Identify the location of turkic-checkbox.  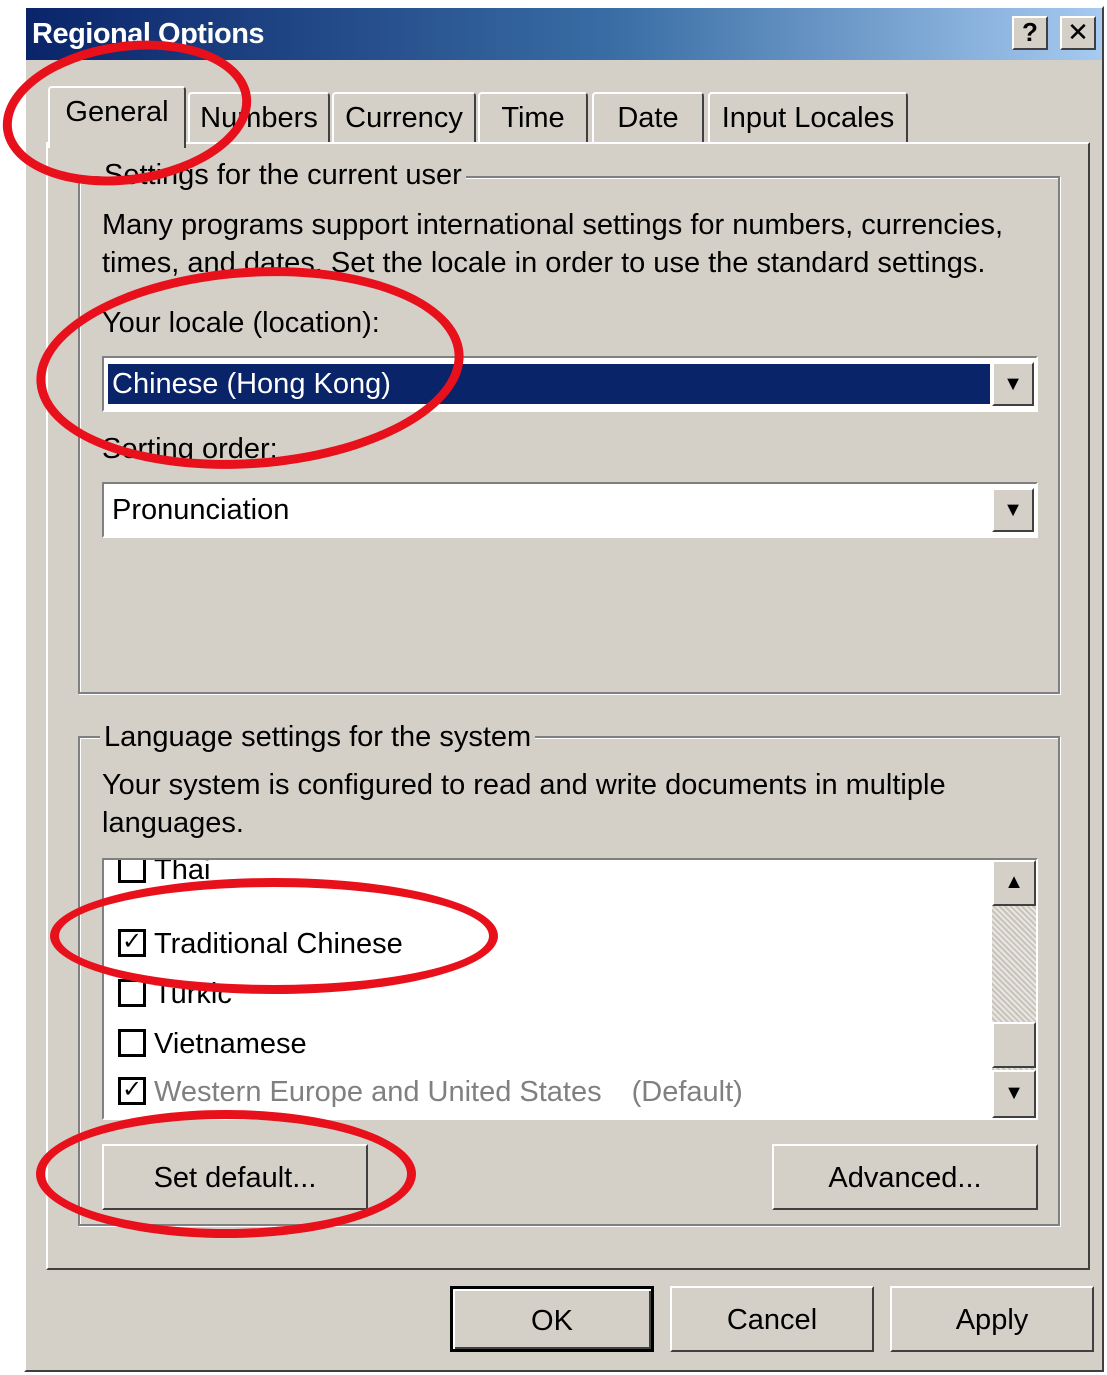
(132, 993).